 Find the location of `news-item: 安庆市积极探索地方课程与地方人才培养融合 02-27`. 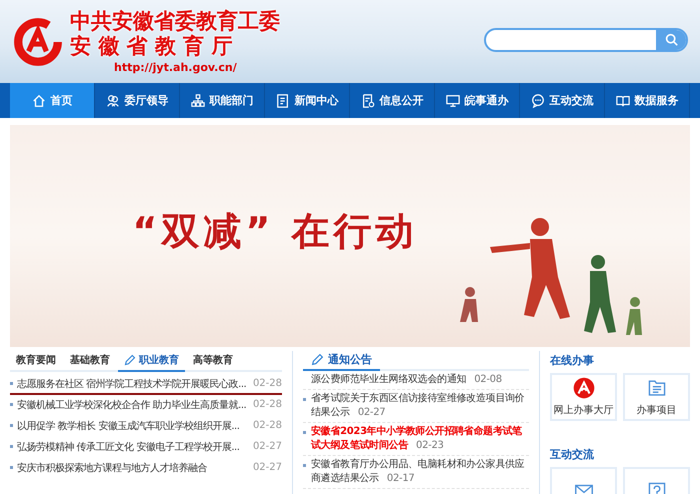

news-item: 安庆市积极探索地方课程与地方人才培养融合 02-27 is located at coordinates (146, 468).